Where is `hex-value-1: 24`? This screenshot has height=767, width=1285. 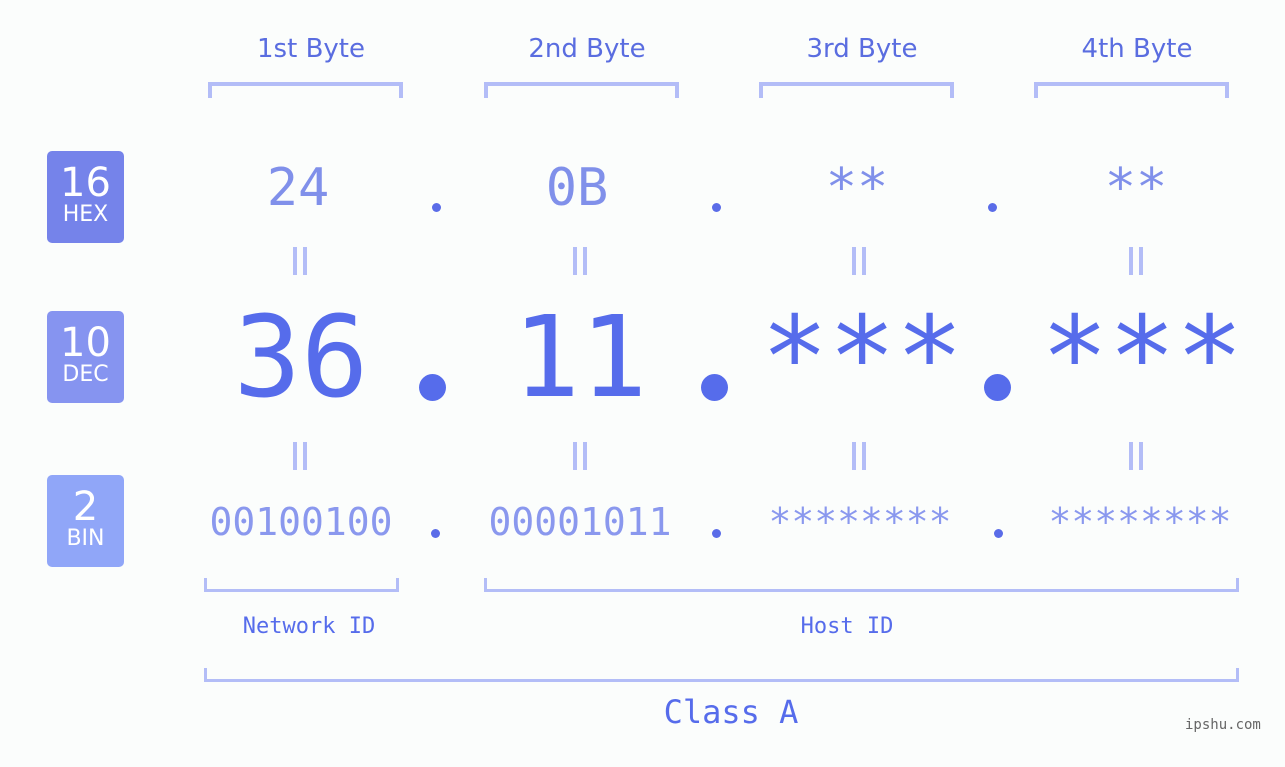 hex-value-1: 24 is located at coordinates (298, 188).